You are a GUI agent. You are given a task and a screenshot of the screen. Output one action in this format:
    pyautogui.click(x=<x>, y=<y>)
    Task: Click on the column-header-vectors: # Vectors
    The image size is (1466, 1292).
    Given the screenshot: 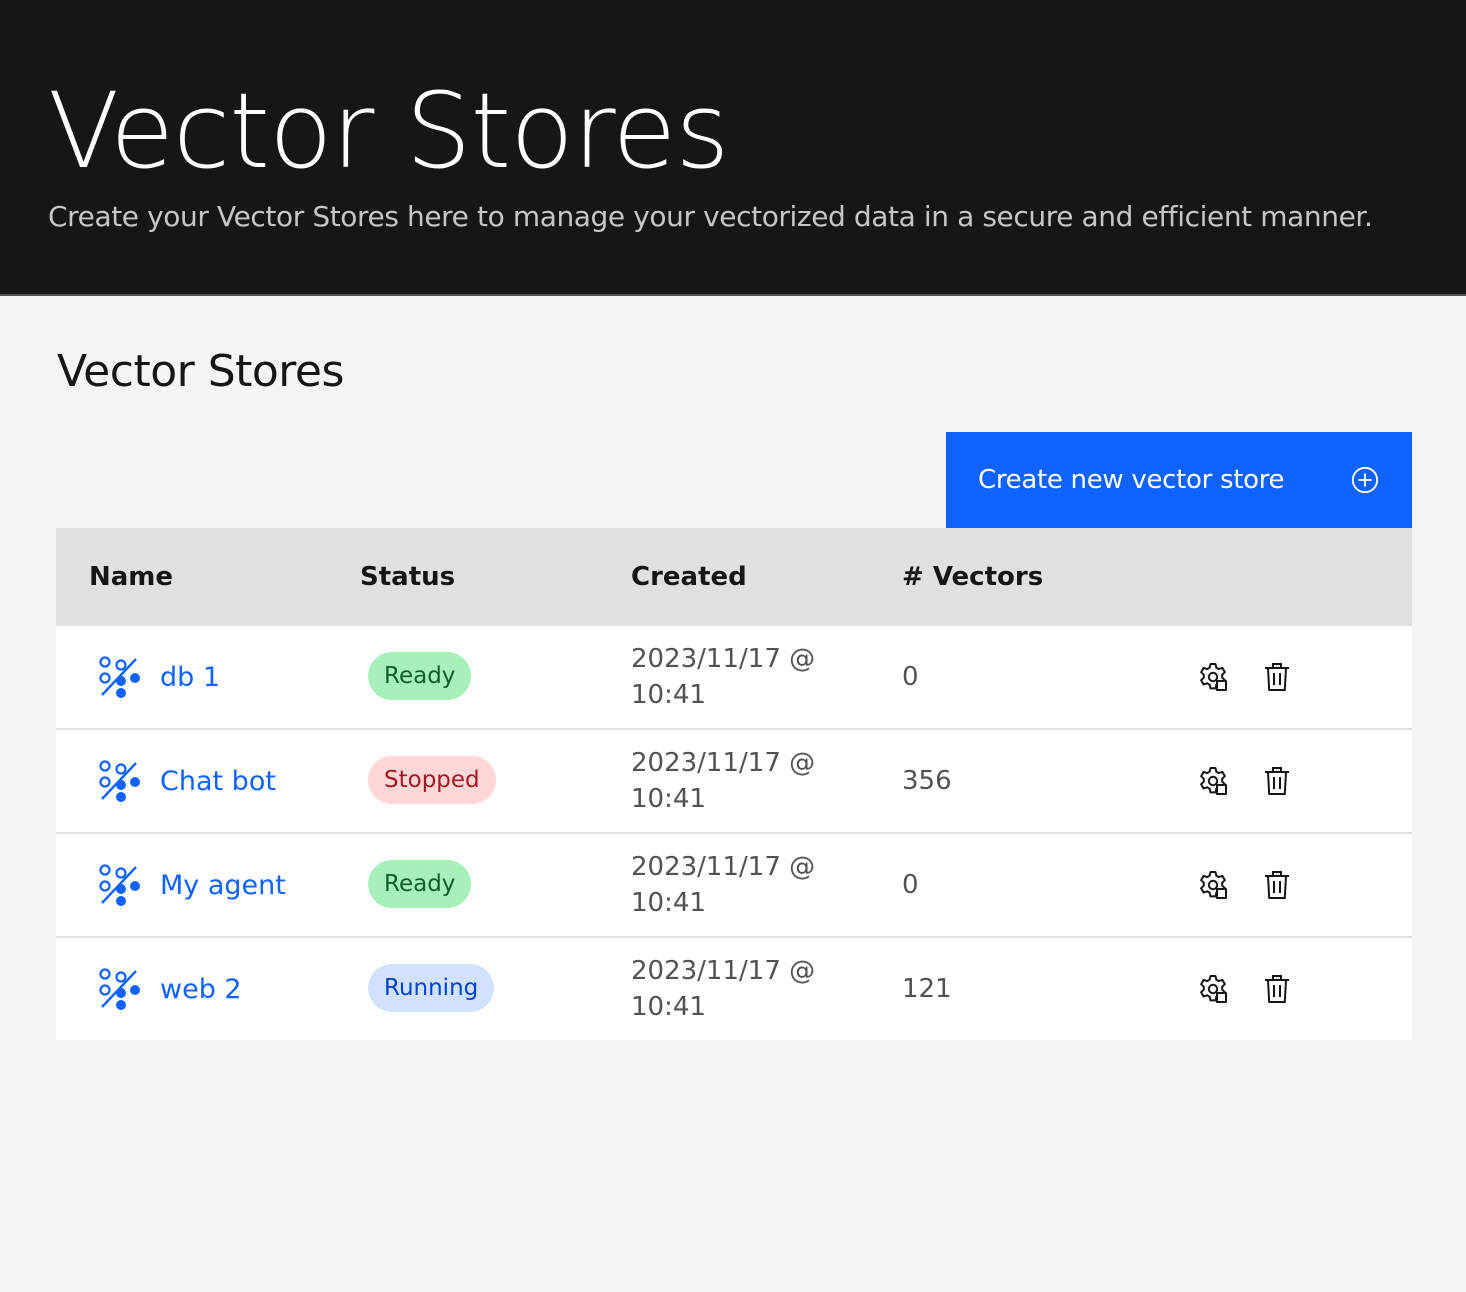 What is the action you would take?
    pyautogui.click(x=973, y=577)
    